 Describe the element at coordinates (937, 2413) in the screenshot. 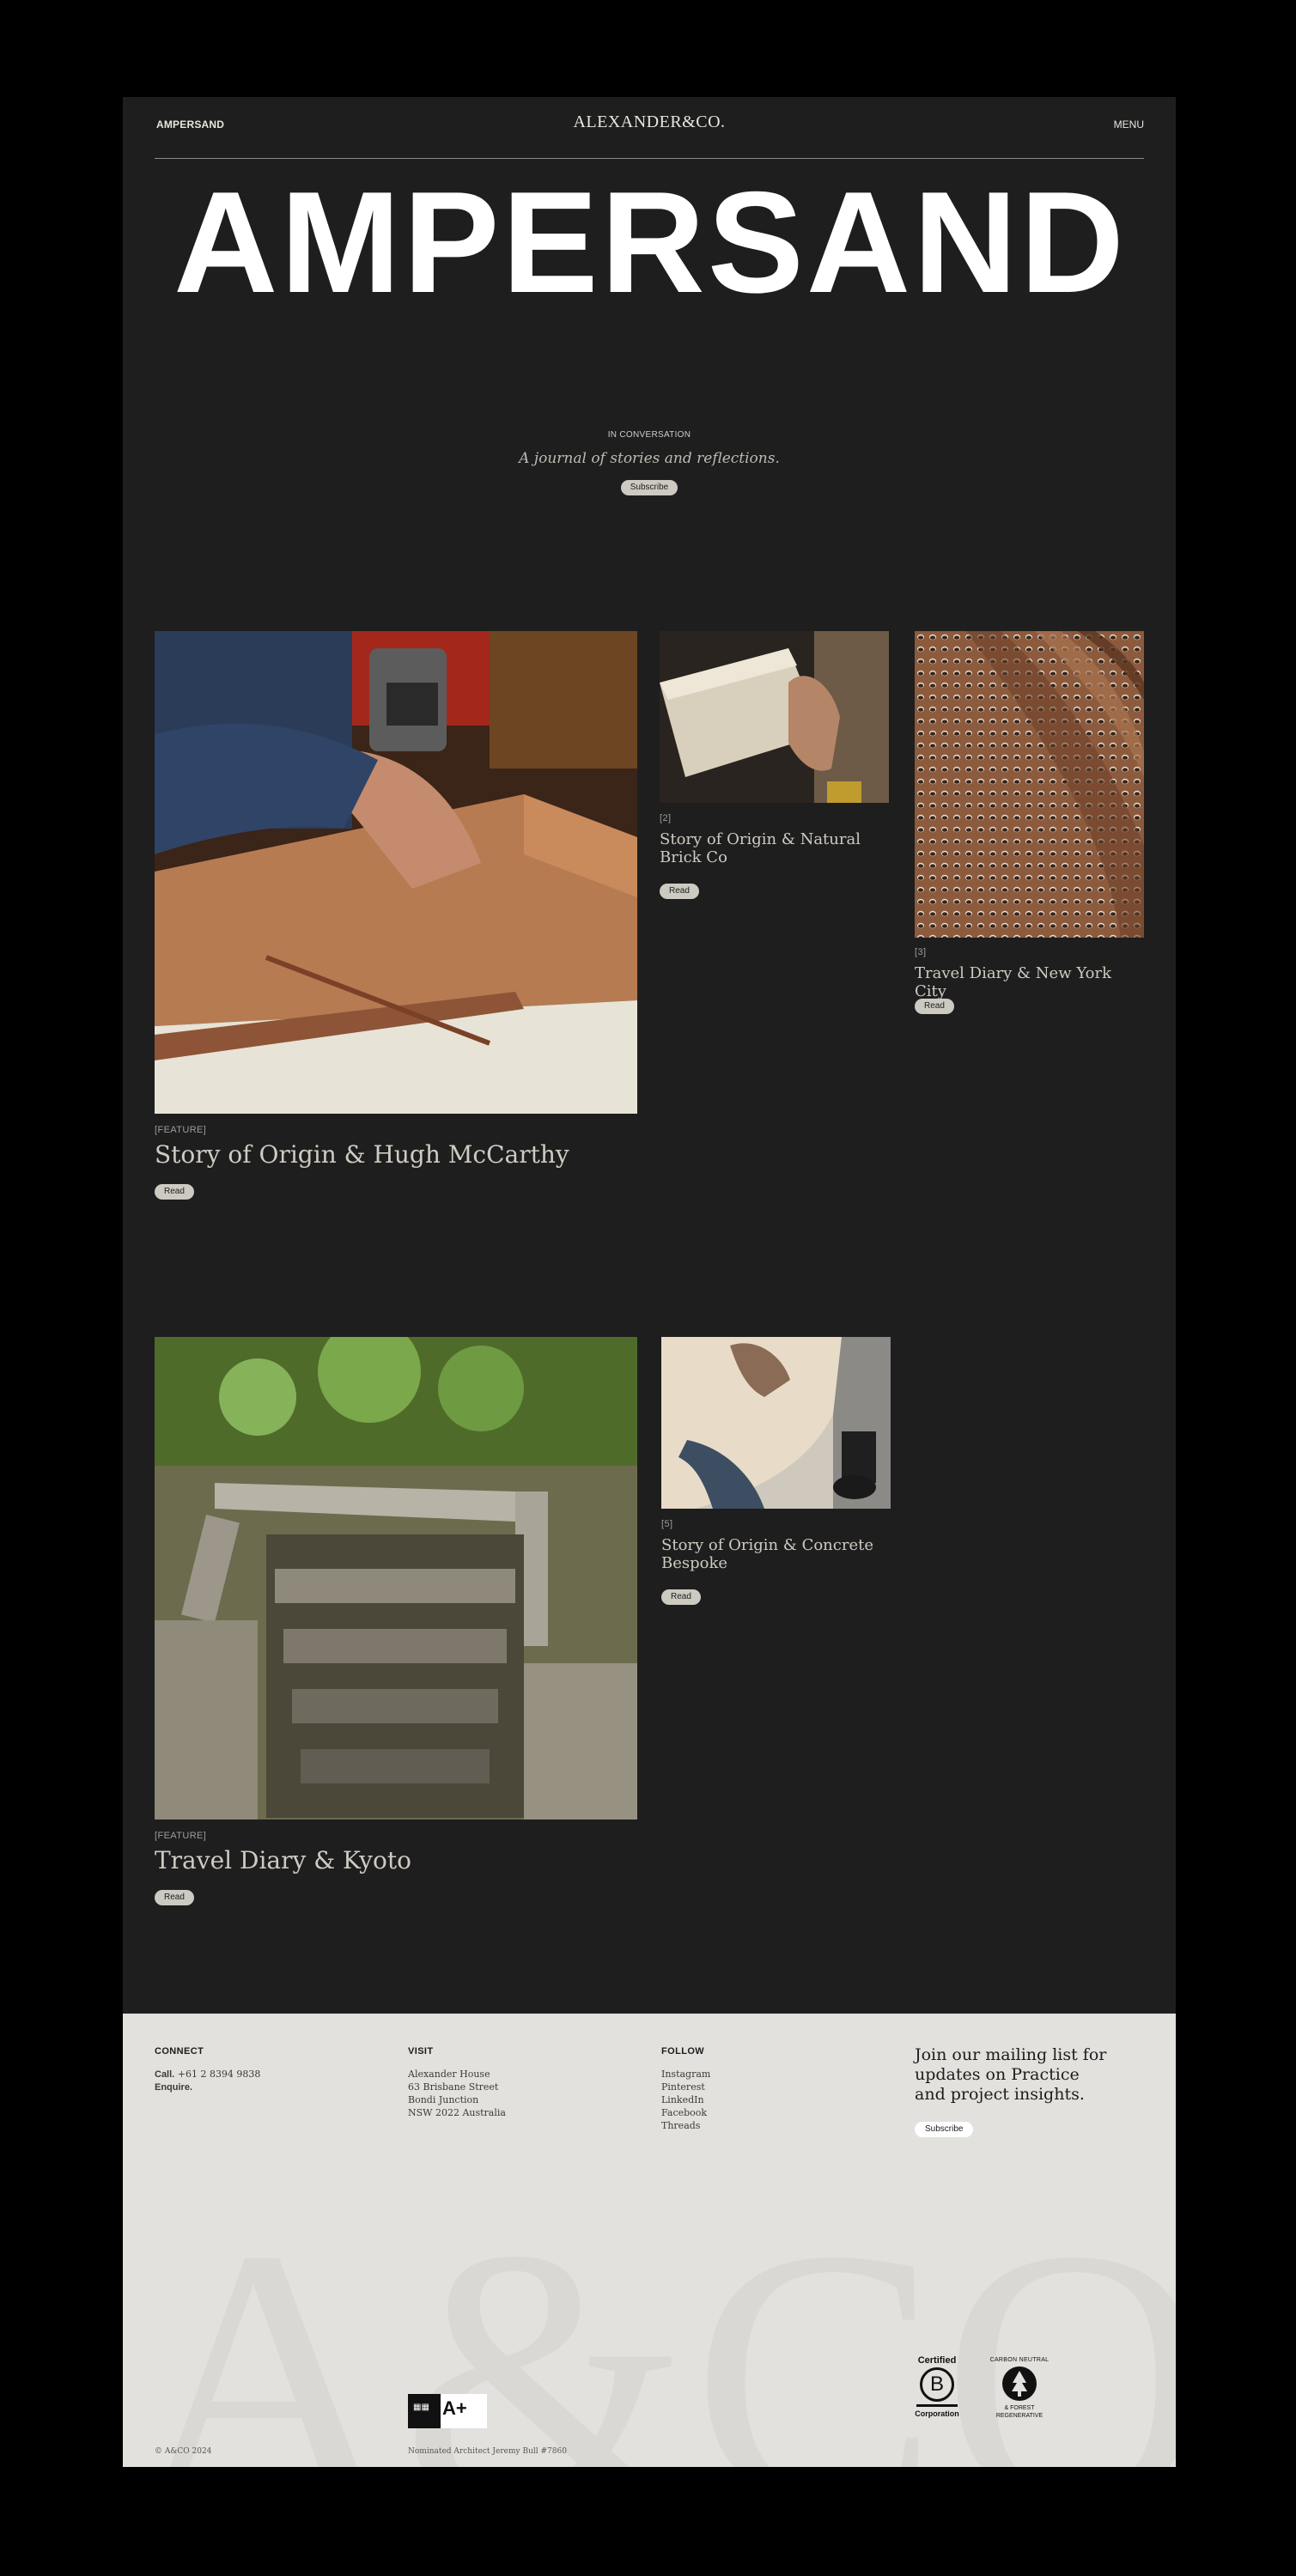

I see `bcorp-line2: Corporation` at that location.